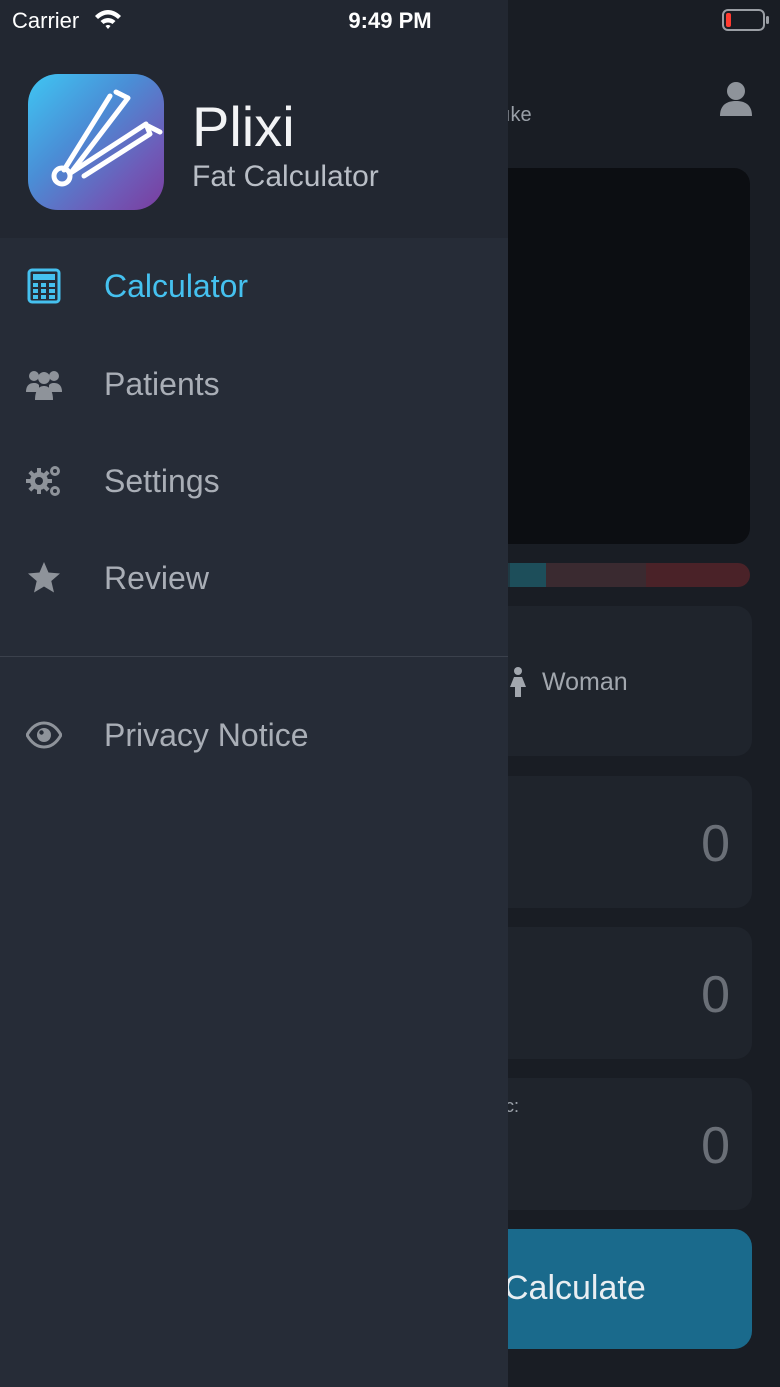  What do you see at coordinates (619, 356) in the screenshot?
I see `result-panel` at bounding box center [619, 356].